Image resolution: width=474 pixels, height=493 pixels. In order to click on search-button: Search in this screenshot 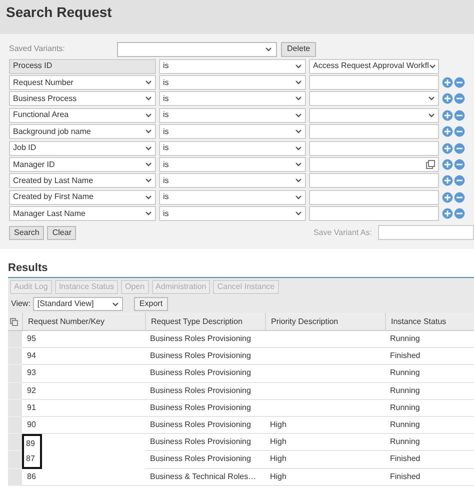, I will do `click(26, 233)`.